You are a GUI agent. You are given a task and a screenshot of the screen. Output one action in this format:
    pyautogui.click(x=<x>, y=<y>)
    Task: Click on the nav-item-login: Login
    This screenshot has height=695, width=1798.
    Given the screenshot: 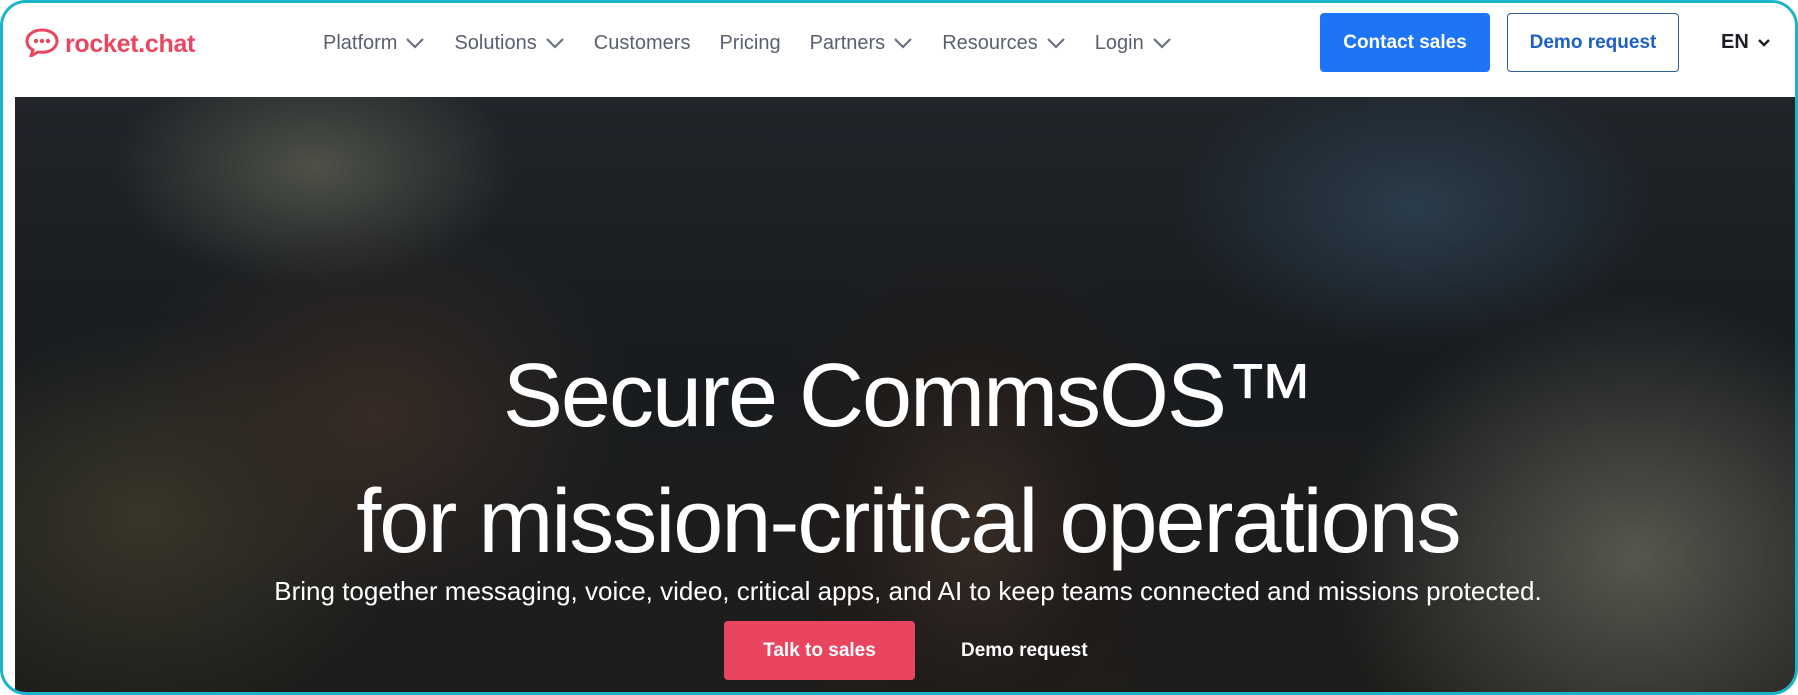 What is the action you would take?
    pyautogui.click(x=1133, y=43)
    